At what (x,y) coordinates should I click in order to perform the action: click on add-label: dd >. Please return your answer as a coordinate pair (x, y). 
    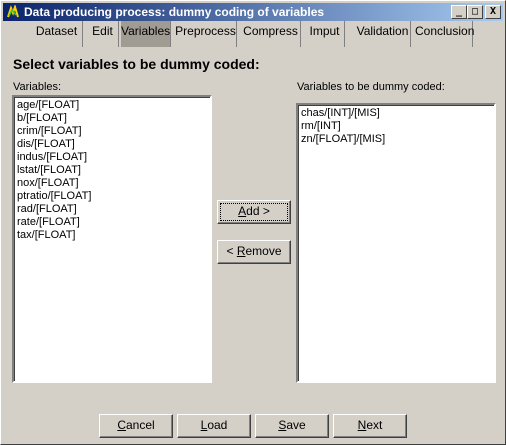
    Looking at the image, I should click on (258, 211).